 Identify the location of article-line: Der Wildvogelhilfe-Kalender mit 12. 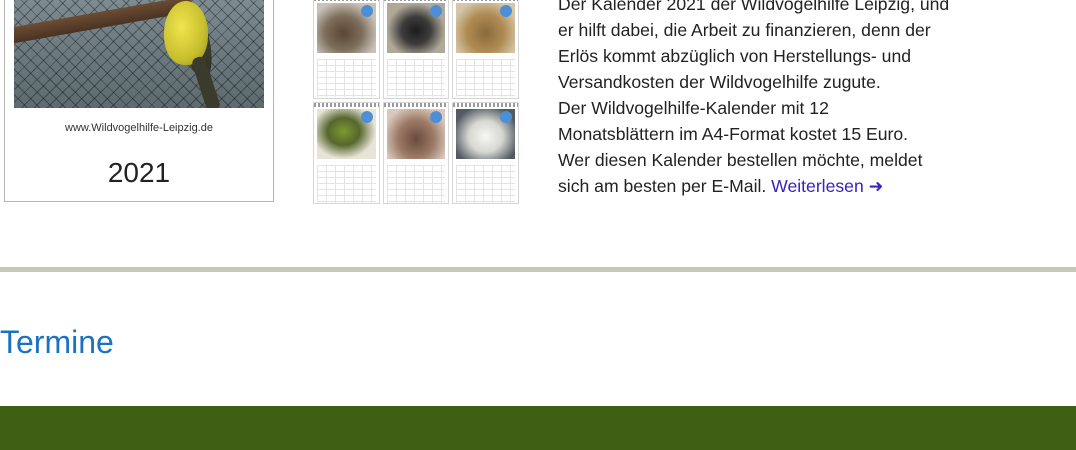
(693, 108).